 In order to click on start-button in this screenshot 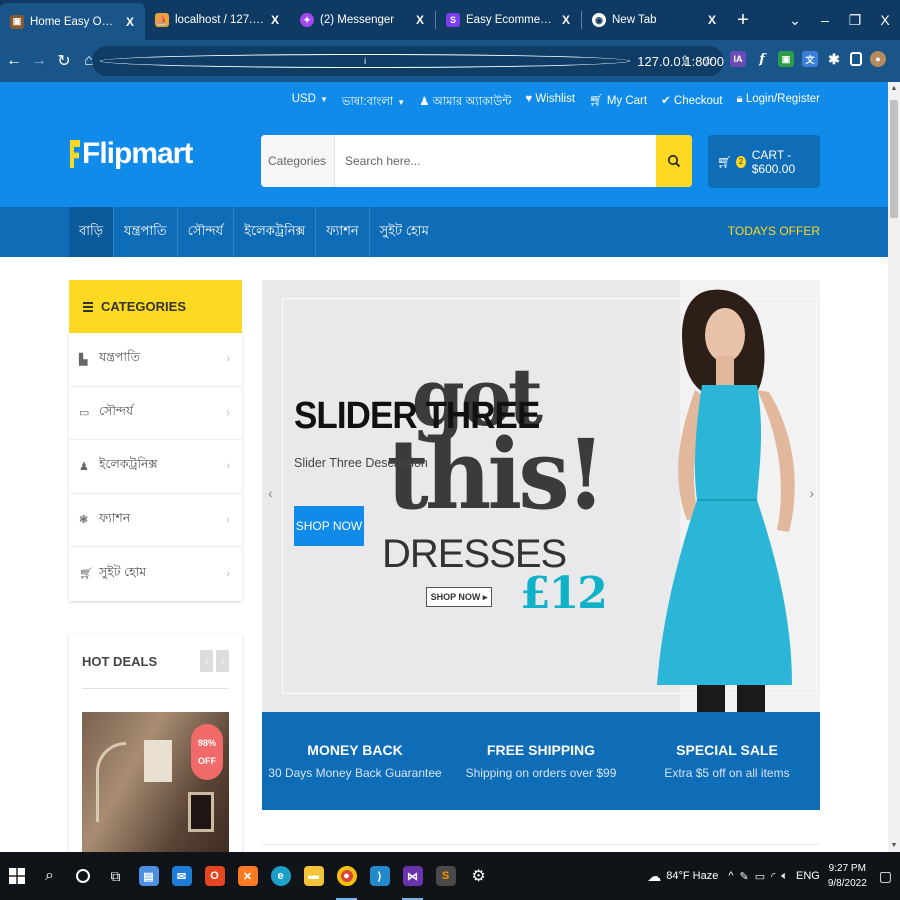, I will do `click(16, 876)`.